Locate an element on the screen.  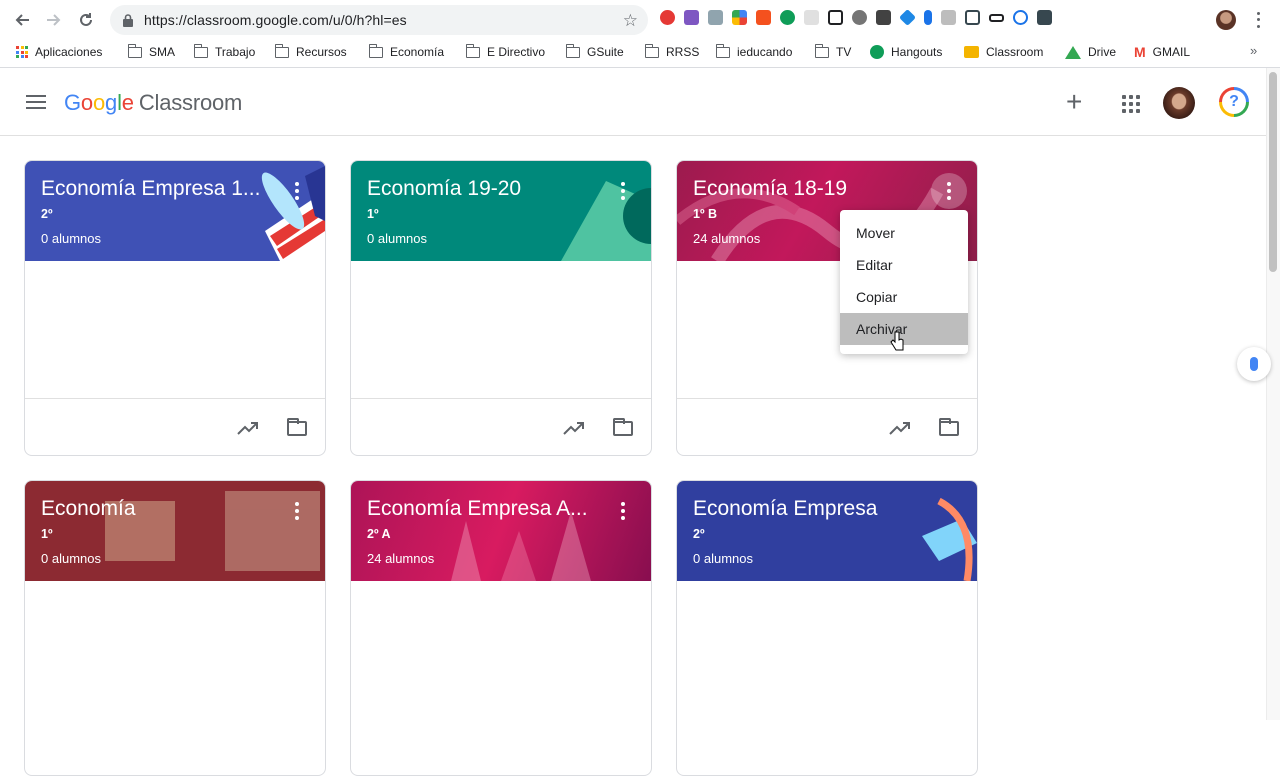
forward-icon is located at coordinates (54, 20).